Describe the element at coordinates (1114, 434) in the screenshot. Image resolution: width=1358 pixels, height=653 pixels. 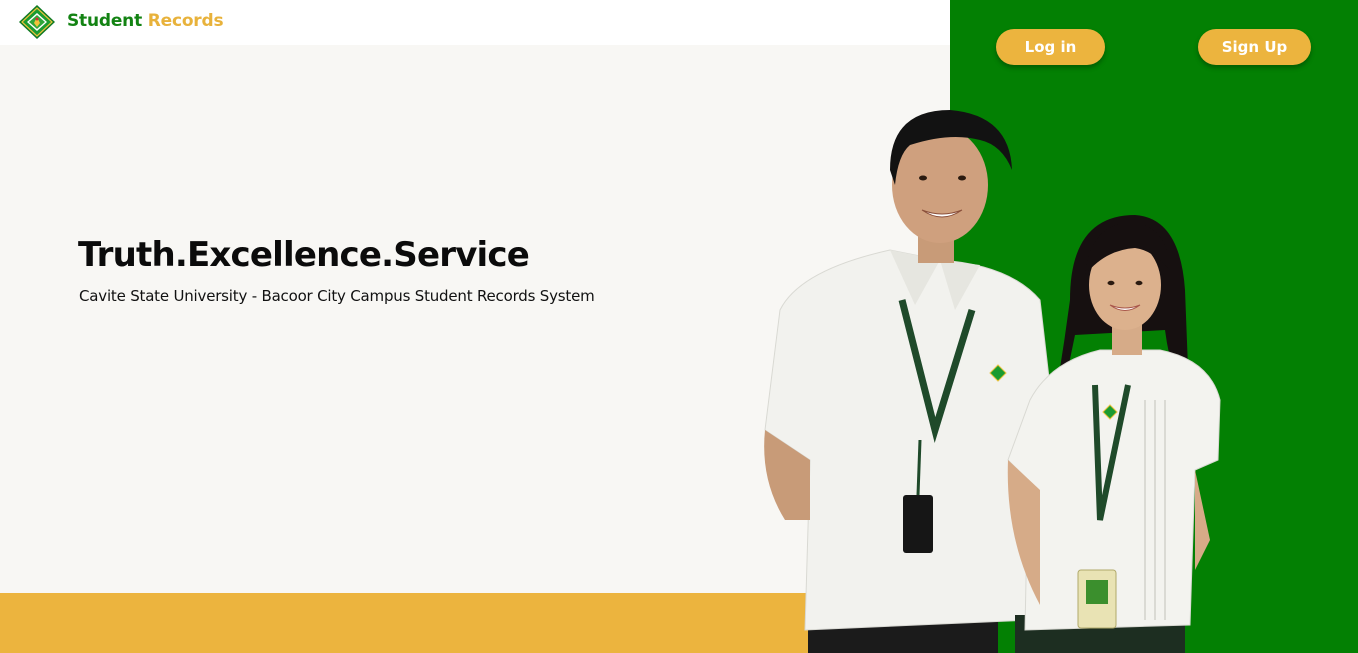
I see `female-student-figure` at that location.